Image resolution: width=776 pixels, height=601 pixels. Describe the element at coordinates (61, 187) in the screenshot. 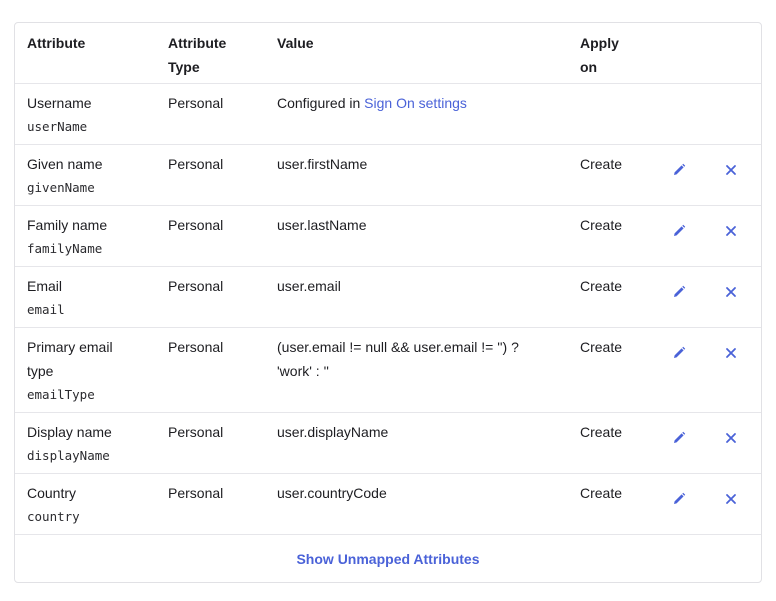

I see `attribute-key: givenName` at that location.